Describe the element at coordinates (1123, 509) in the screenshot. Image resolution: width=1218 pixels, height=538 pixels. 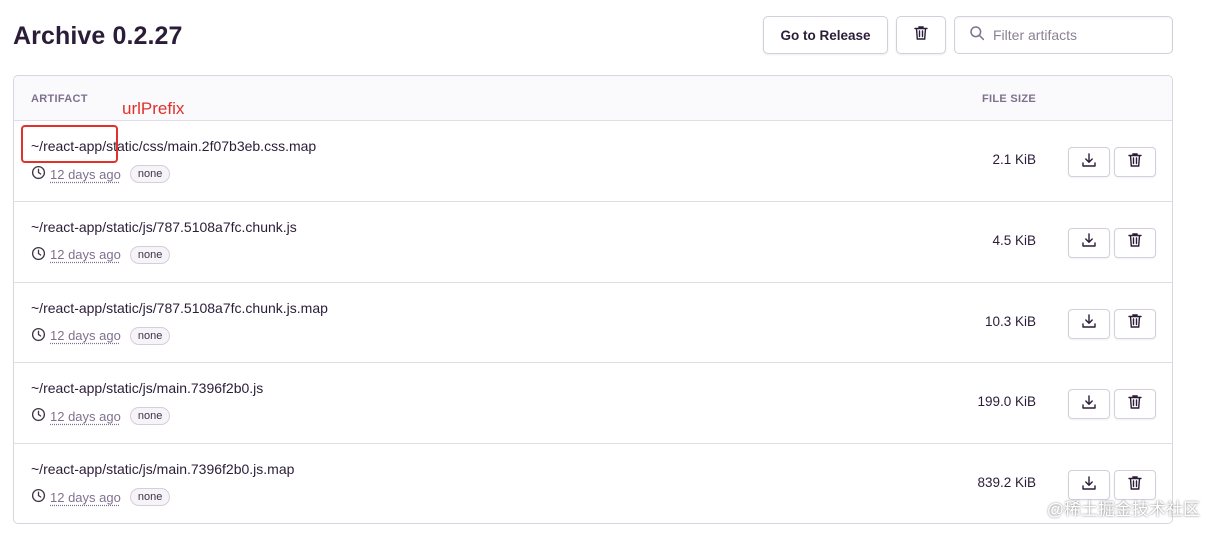
I see `watermark: @稀土掘金技术社区` at that location.